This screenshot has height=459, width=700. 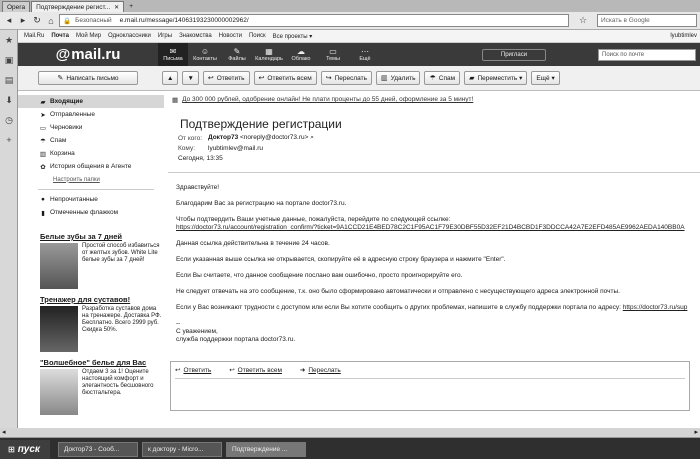 I want to click on support-link: https://doctor73.ru/sup, so click(x=655, y=307).